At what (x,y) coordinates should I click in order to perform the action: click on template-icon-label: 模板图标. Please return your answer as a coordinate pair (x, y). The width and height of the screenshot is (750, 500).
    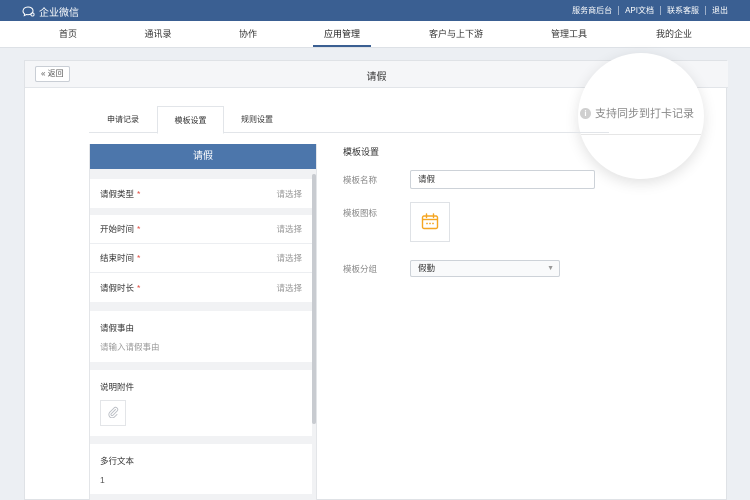
    Looking at the image, I should click on (360, 213).